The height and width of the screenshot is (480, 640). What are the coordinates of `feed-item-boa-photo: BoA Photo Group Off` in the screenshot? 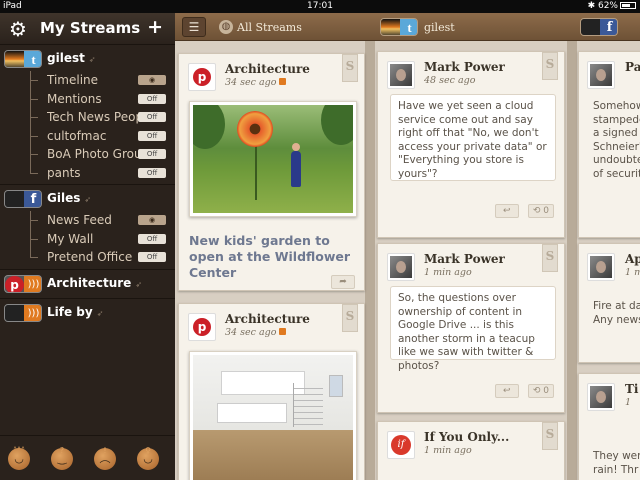 It's located at (87, 154).